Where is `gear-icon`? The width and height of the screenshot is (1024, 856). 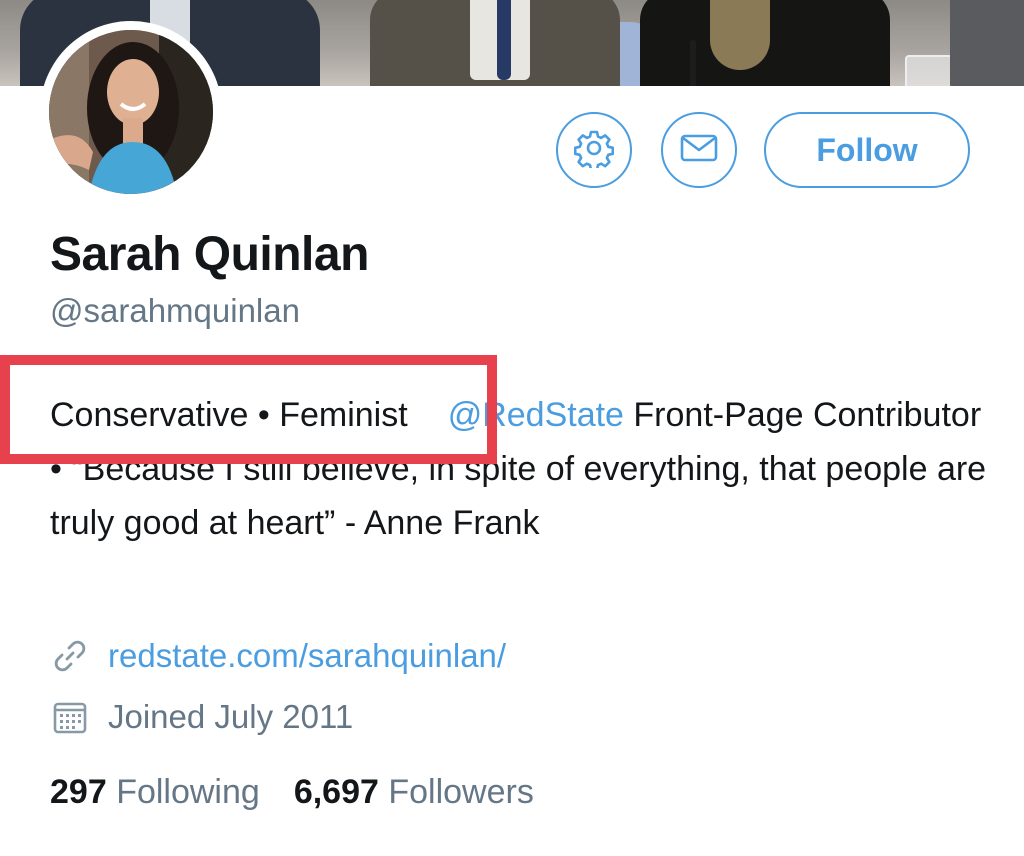 gear-icon is located at coordinates (594, 150).